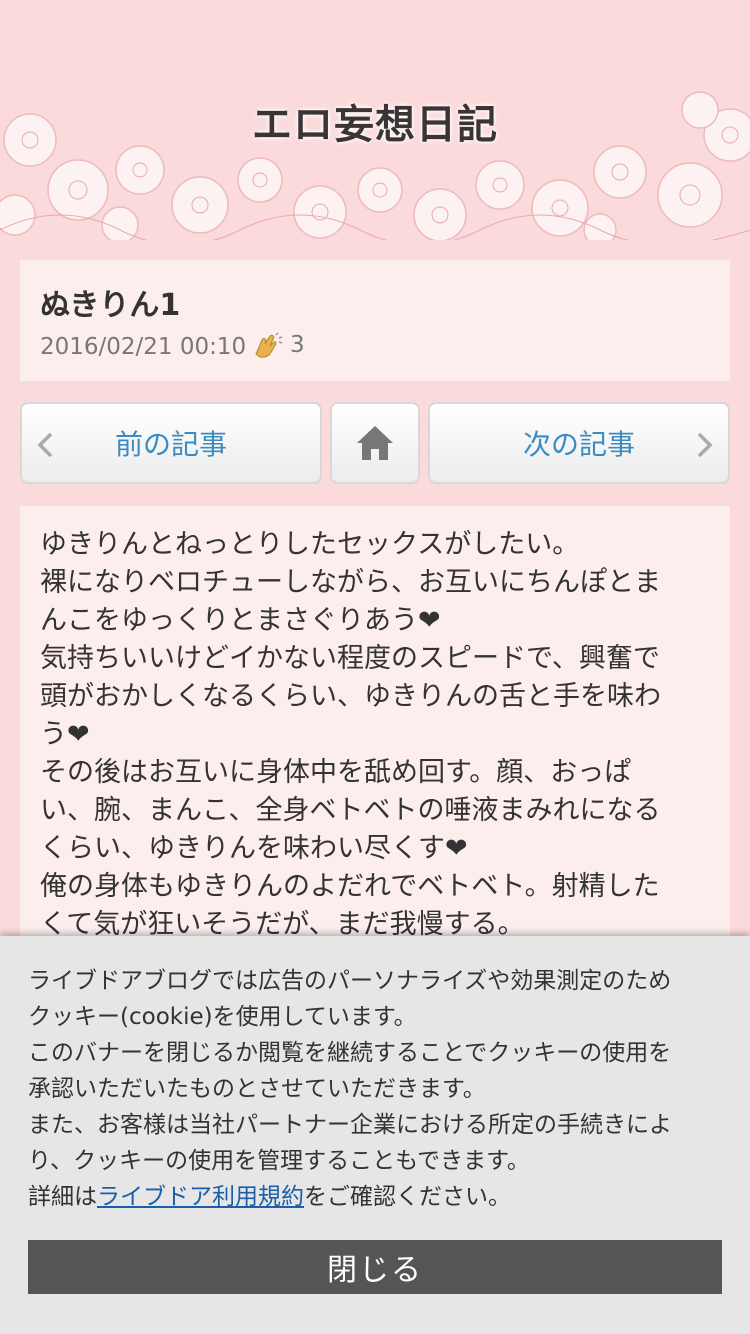 This screenshot has height=1334, width=750. I want to click on cookie-details-suffix: をご確認ください。, so click(407, 1197).